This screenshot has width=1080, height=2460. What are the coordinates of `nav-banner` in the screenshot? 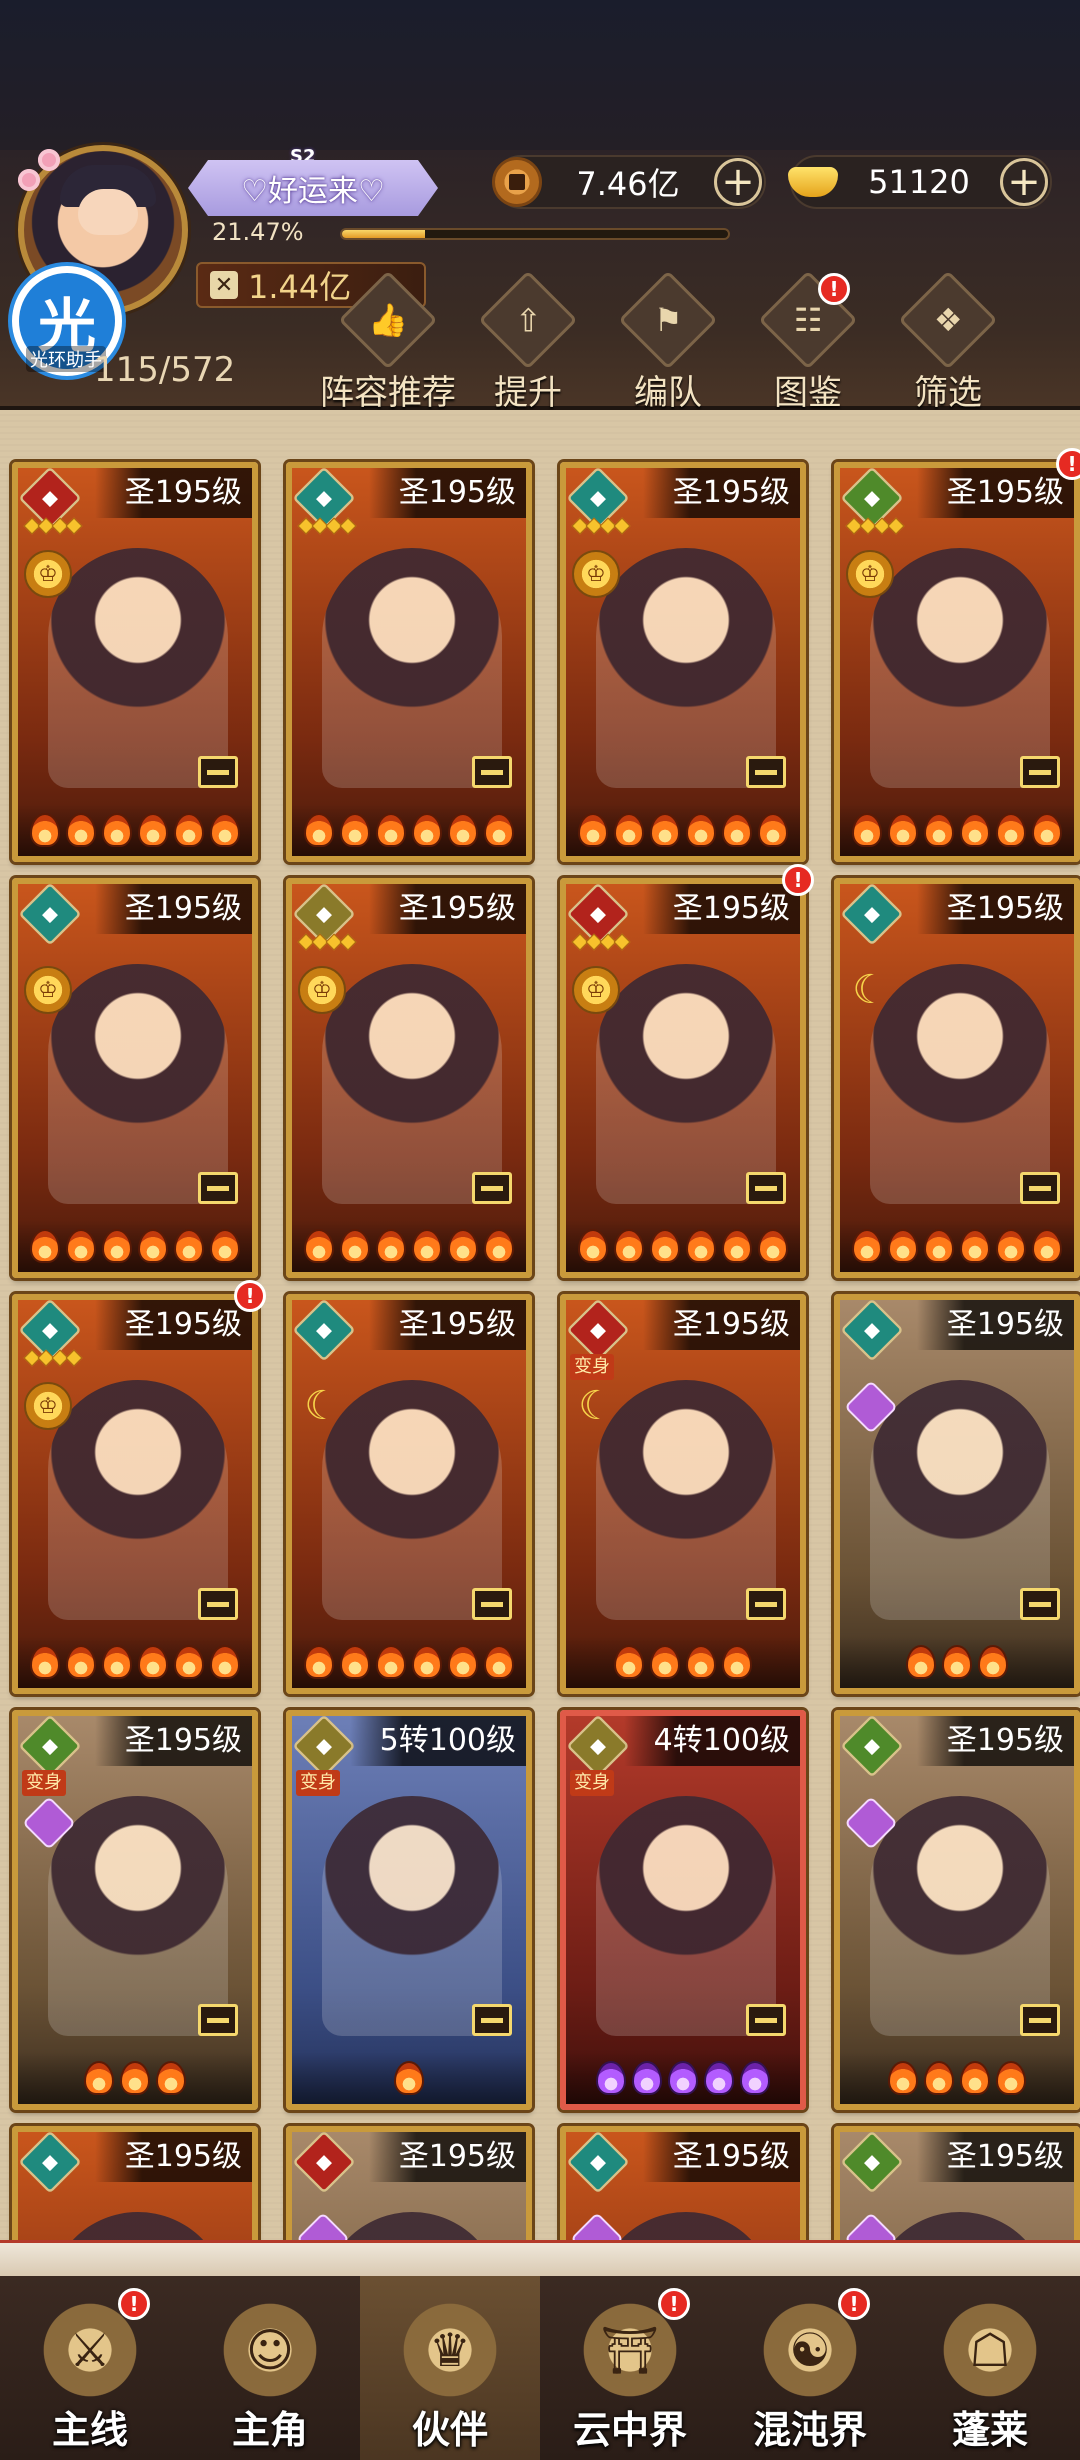 It's located at (540, 2258).